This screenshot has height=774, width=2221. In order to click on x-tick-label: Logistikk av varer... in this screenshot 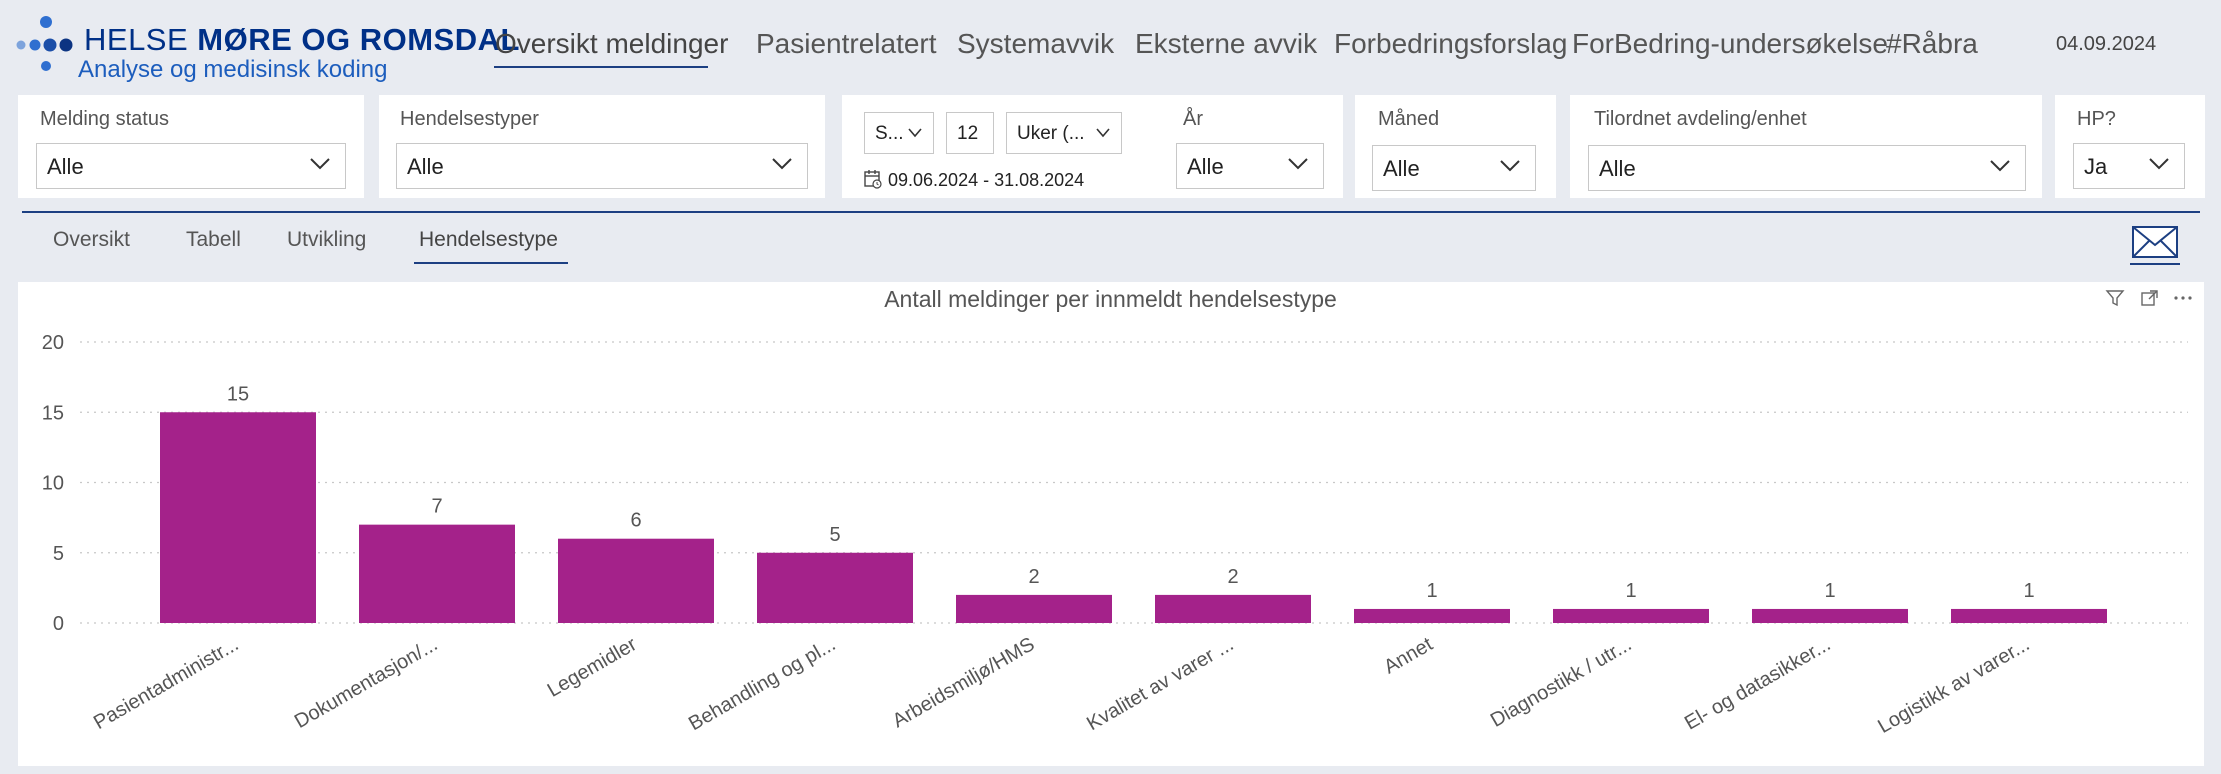, I will do `click(1953, 685)`.